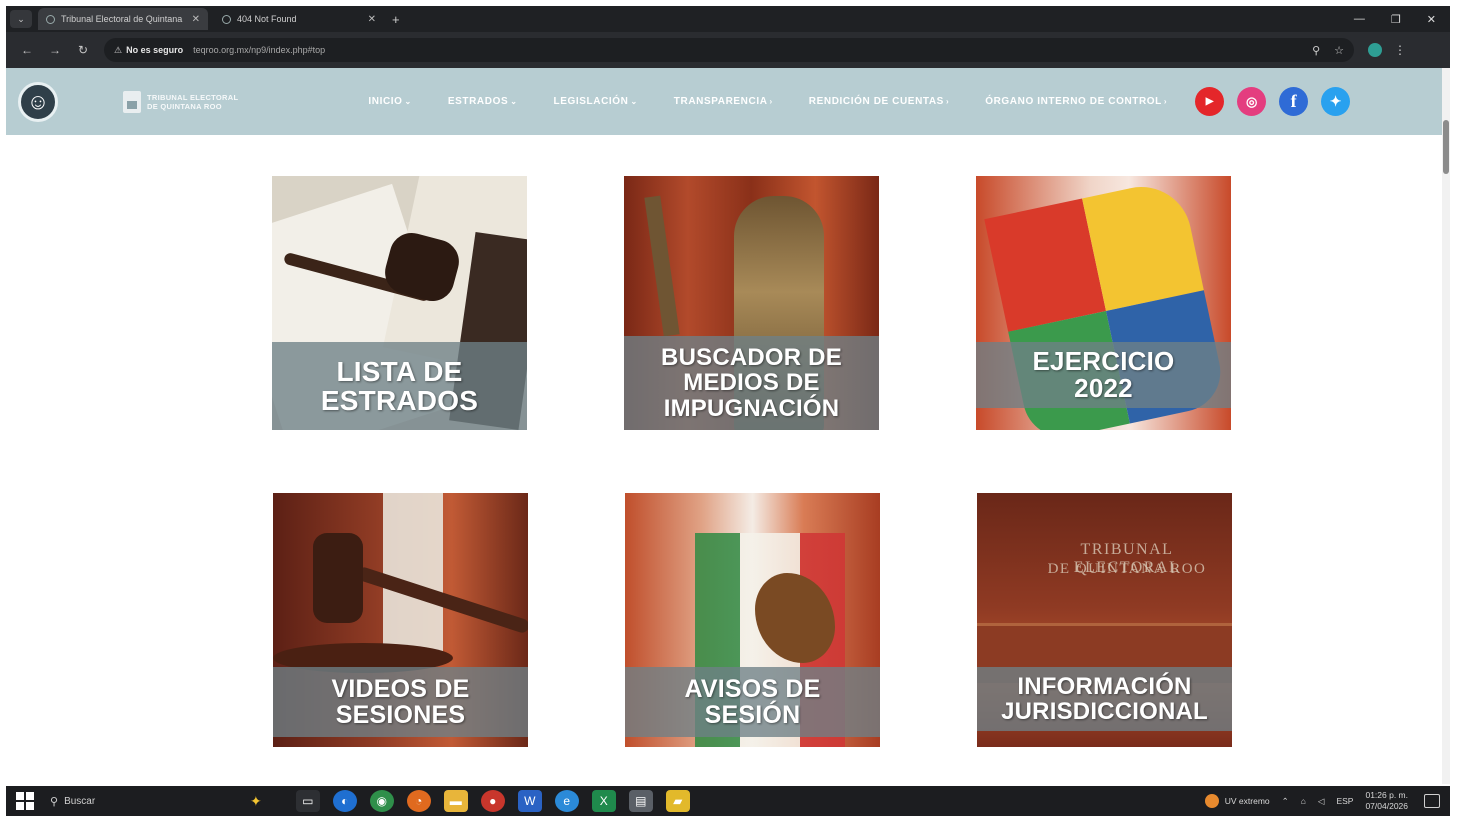 Image resolution: width=1458 pixels, height=816 pixels. I want to click on tile-label: AVISOS DE SESIÓN, so click(752, 701).